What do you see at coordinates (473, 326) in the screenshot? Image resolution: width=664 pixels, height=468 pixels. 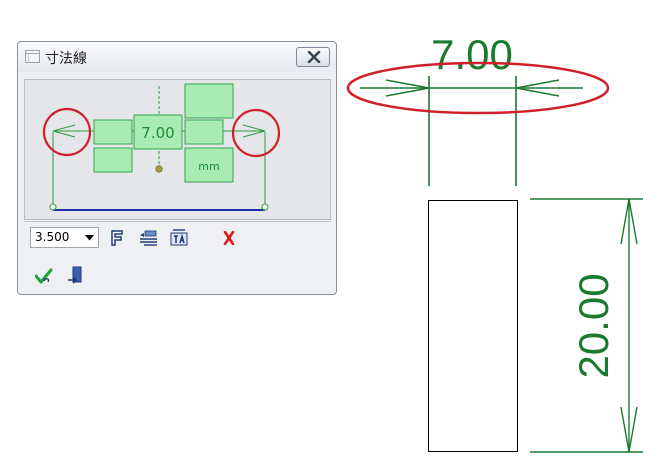 I see `part-rectangle` at bounding box center [473, 326].